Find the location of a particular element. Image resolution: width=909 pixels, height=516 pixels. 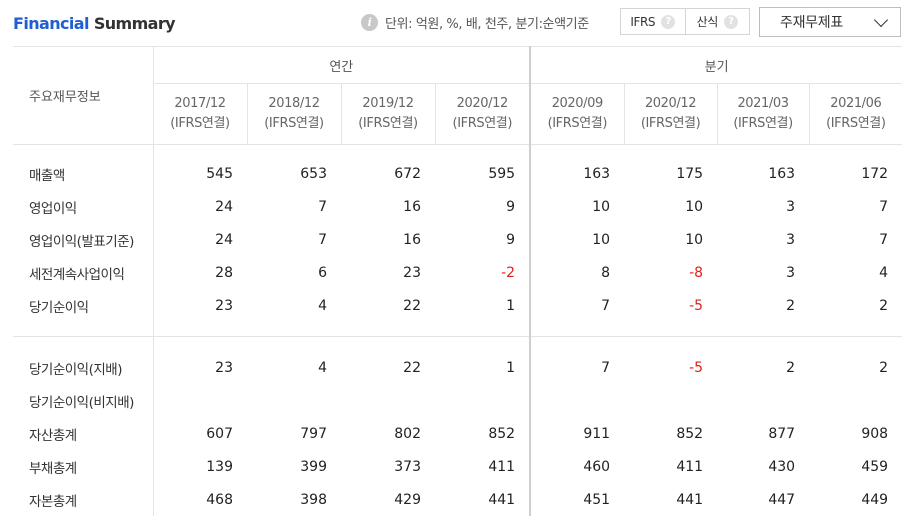

table-row: 영업이익(발표기준) 24 7 16 9 10 10 3 7 is located at coordinates (457, 239).